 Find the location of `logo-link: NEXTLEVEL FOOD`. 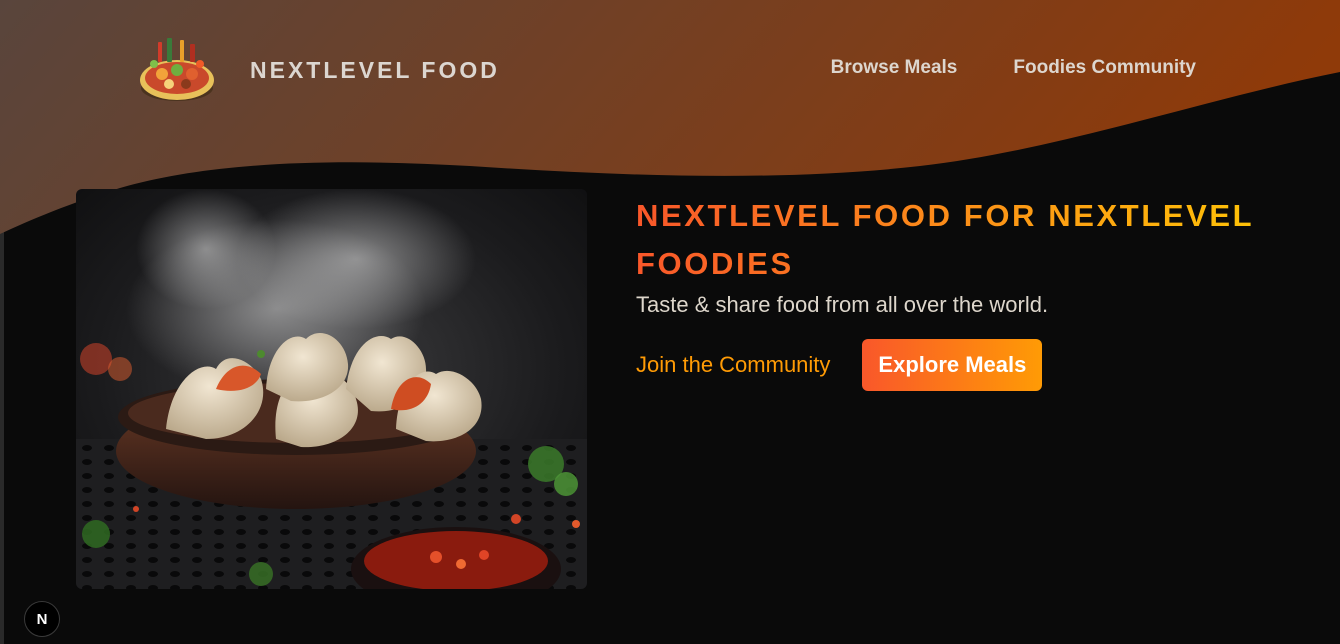

logo-link: NEXTLEVEL FOOD is located at coordinates (317, 70).